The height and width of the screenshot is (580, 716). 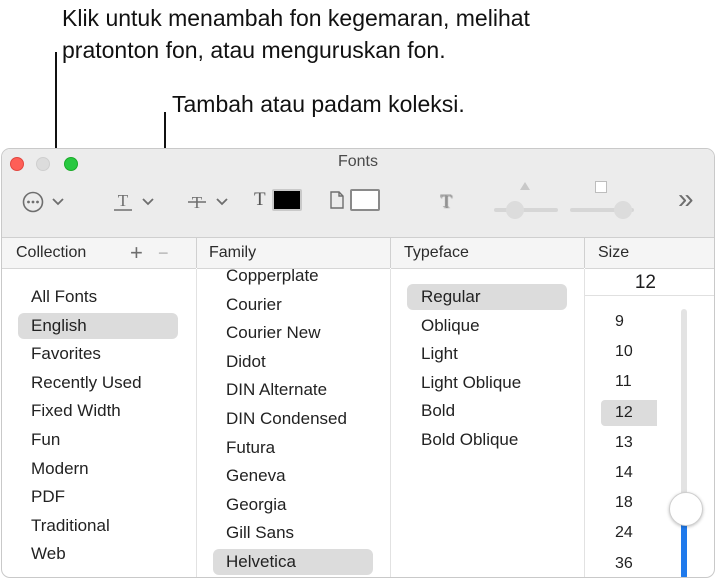 I want to click on callout-top-line2: pratonton fon, atau menguruskan fon., so click(x=254, y=50).